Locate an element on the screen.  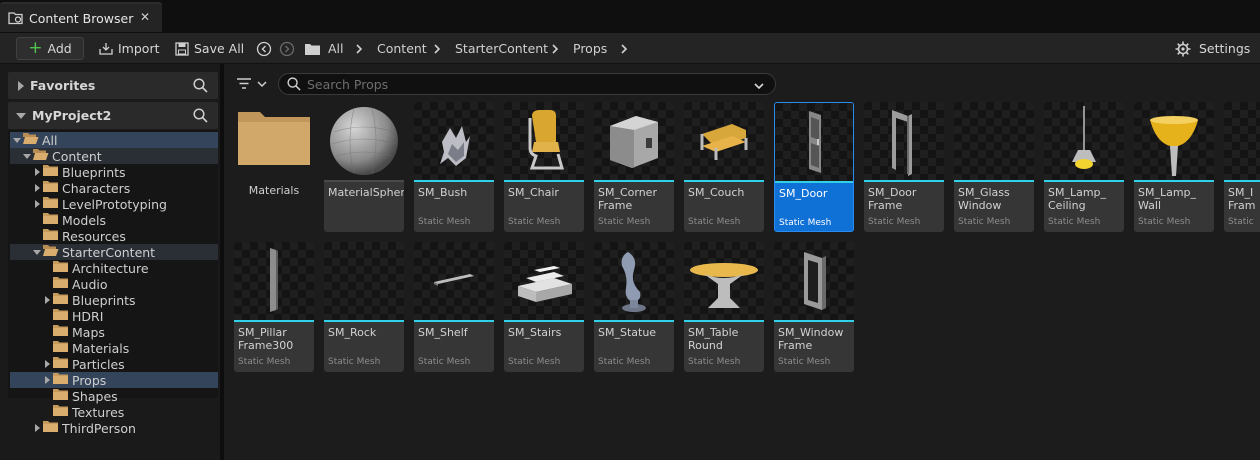
tree-item: Particles is located at coordinates (114, 364).